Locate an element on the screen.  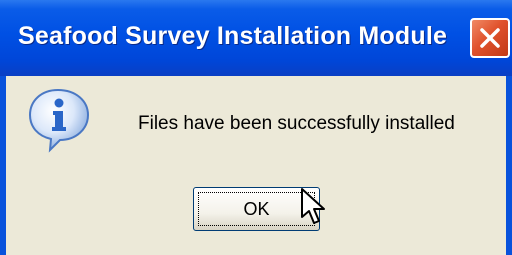
close-button is located at coordinates (490, 38).